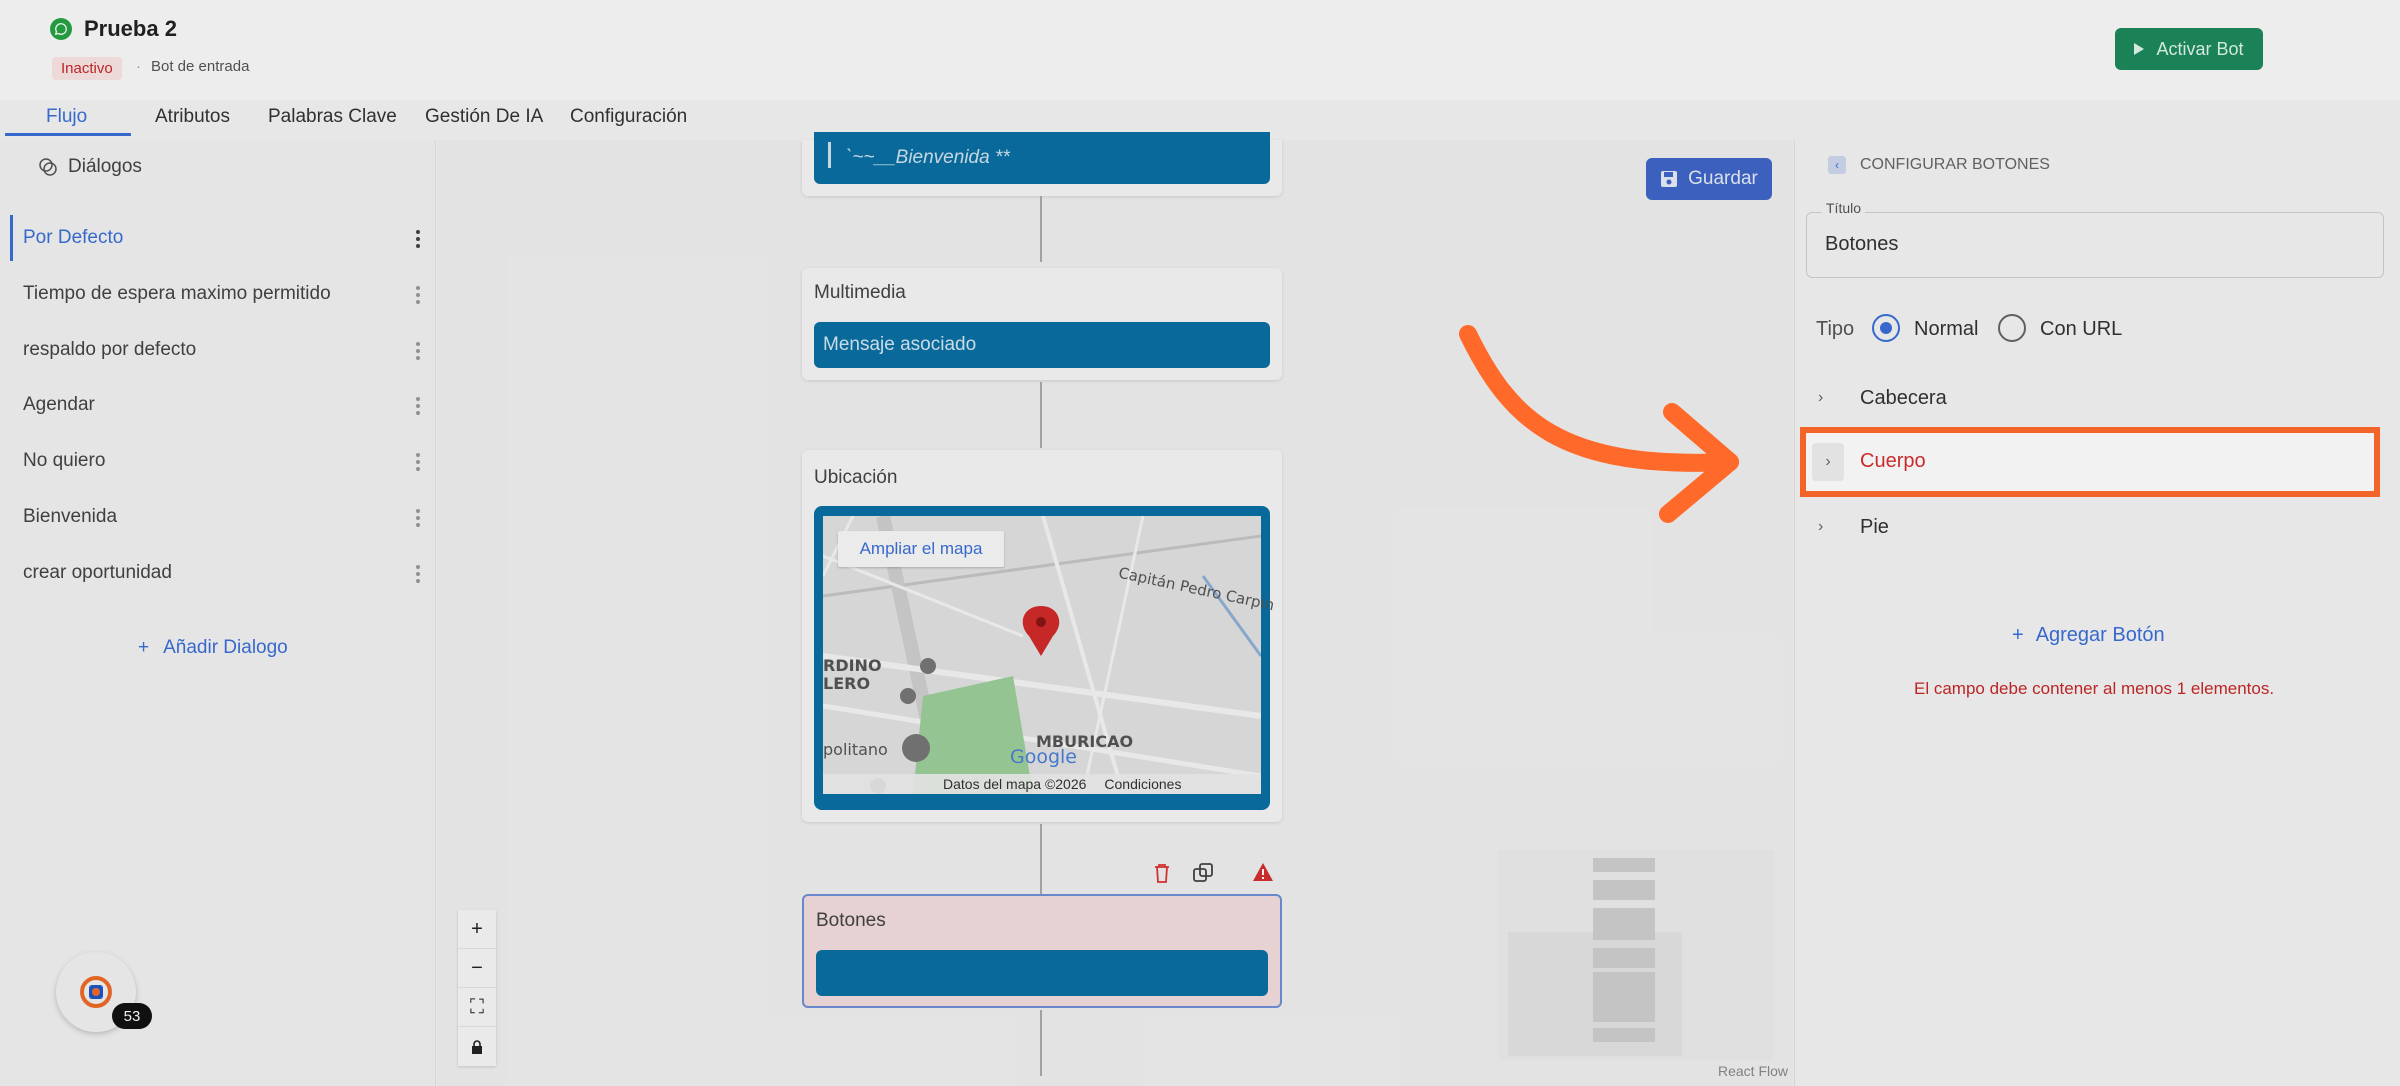 Image resolution: width=2400 pixels, height=1086 pixels. Describe the element at coordinates (484, 117) in the screenshot. I see `tab-gestion-ia: Gestión De IA` at that location.